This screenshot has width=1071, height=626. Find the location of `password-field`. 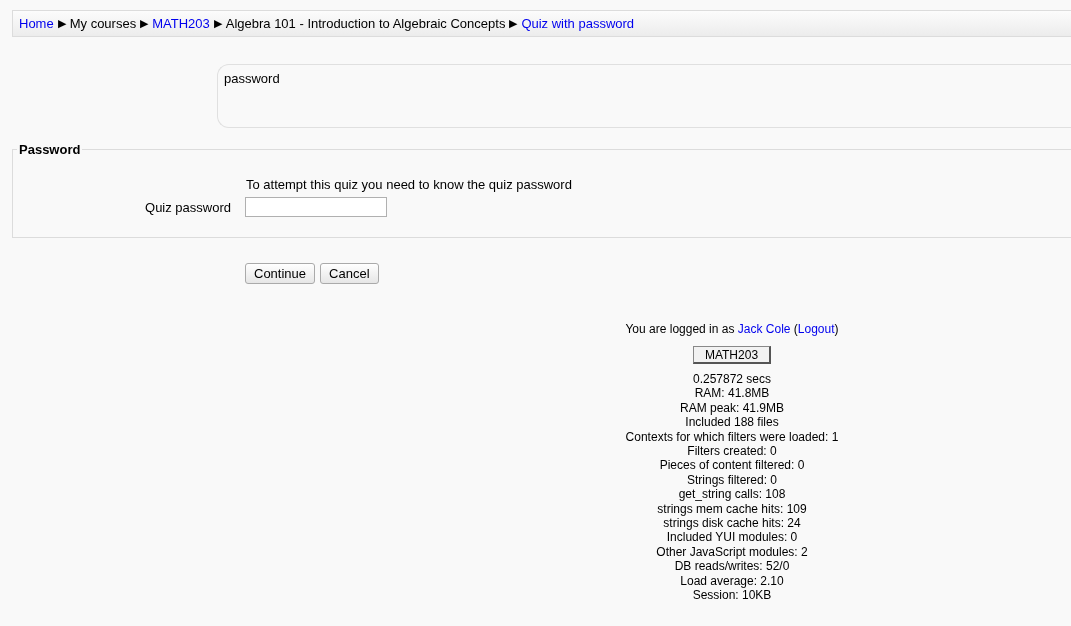

password-field is located at coordinates (316, 207).